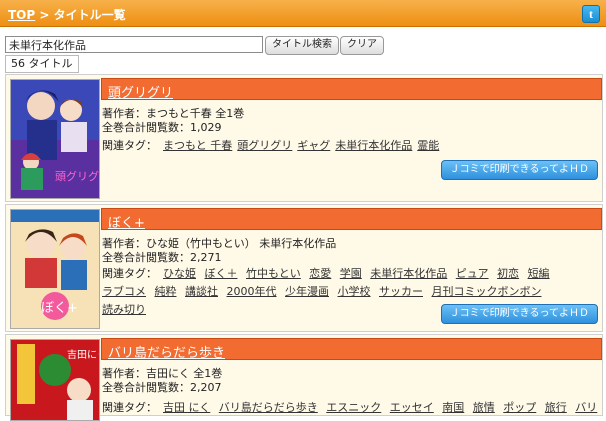 This screenshot has width=606, height=421. What do you see at coordinates (221, 273) in the screenshot?
I see `tag-link: ぼく＋` at bounding box center [221, 273].